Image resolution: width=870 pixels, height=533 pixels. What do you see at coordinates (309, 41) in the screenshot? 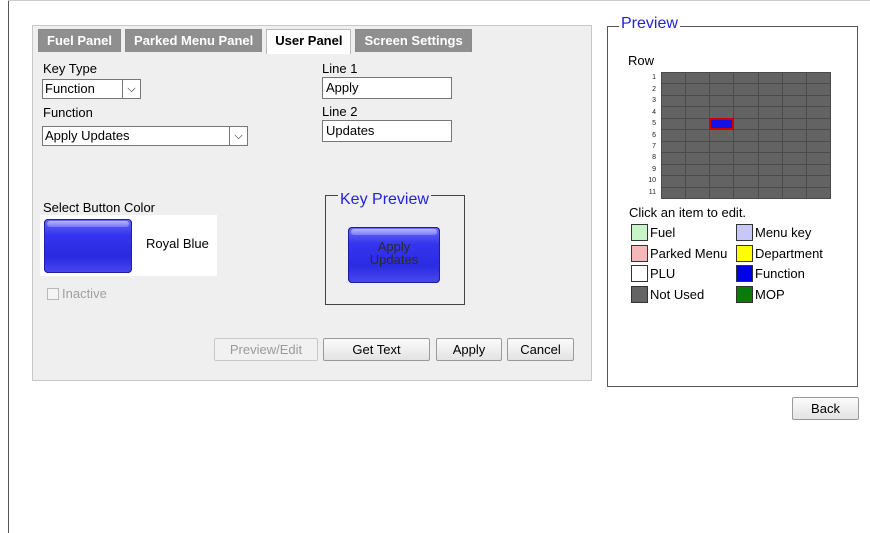
I see `tab-user-panel: User Panel` at bounding box center [309, 41].